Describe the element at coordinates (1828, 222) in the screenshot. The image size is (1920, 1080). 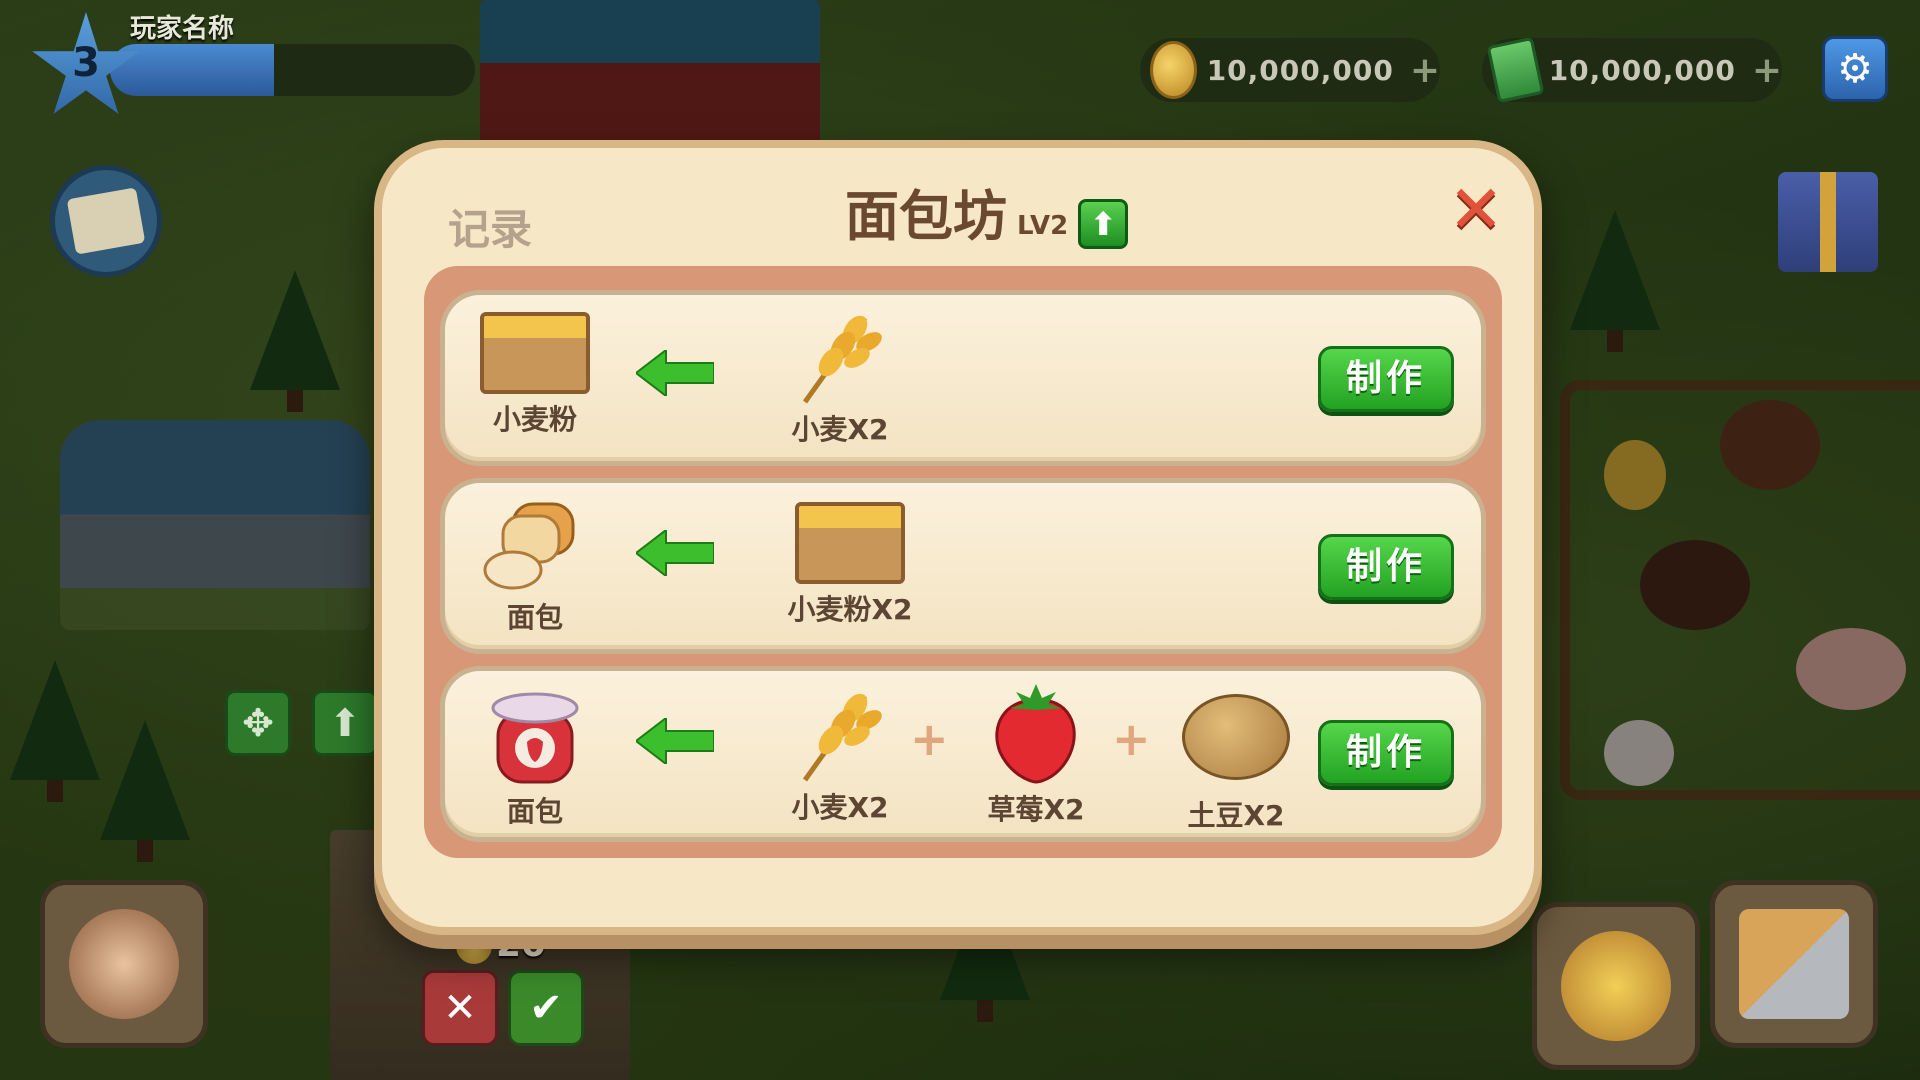
I see `gift-box-button` at that location.